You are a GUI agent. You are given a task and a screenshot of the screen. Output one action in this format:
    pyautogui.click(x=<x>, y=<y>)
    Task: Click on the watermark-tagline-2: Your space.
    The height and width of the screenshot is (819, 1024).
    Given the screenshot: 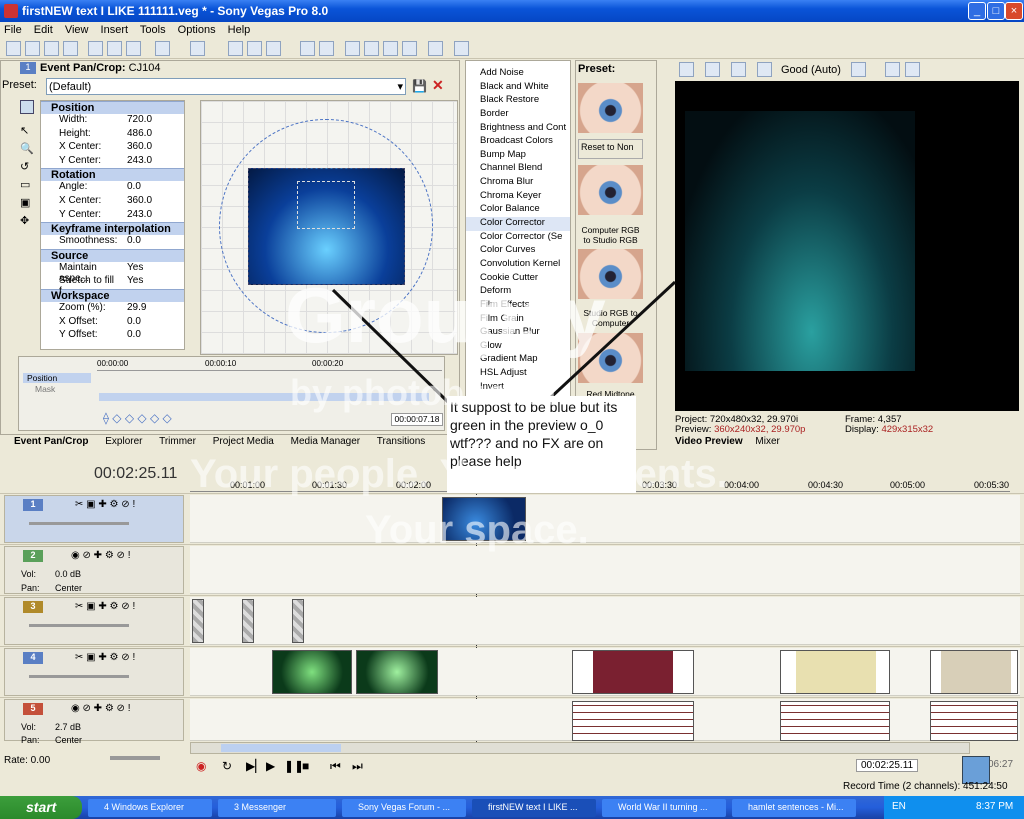 What is the action you would take?
    pyautogui.click(x=477, y=530)
    